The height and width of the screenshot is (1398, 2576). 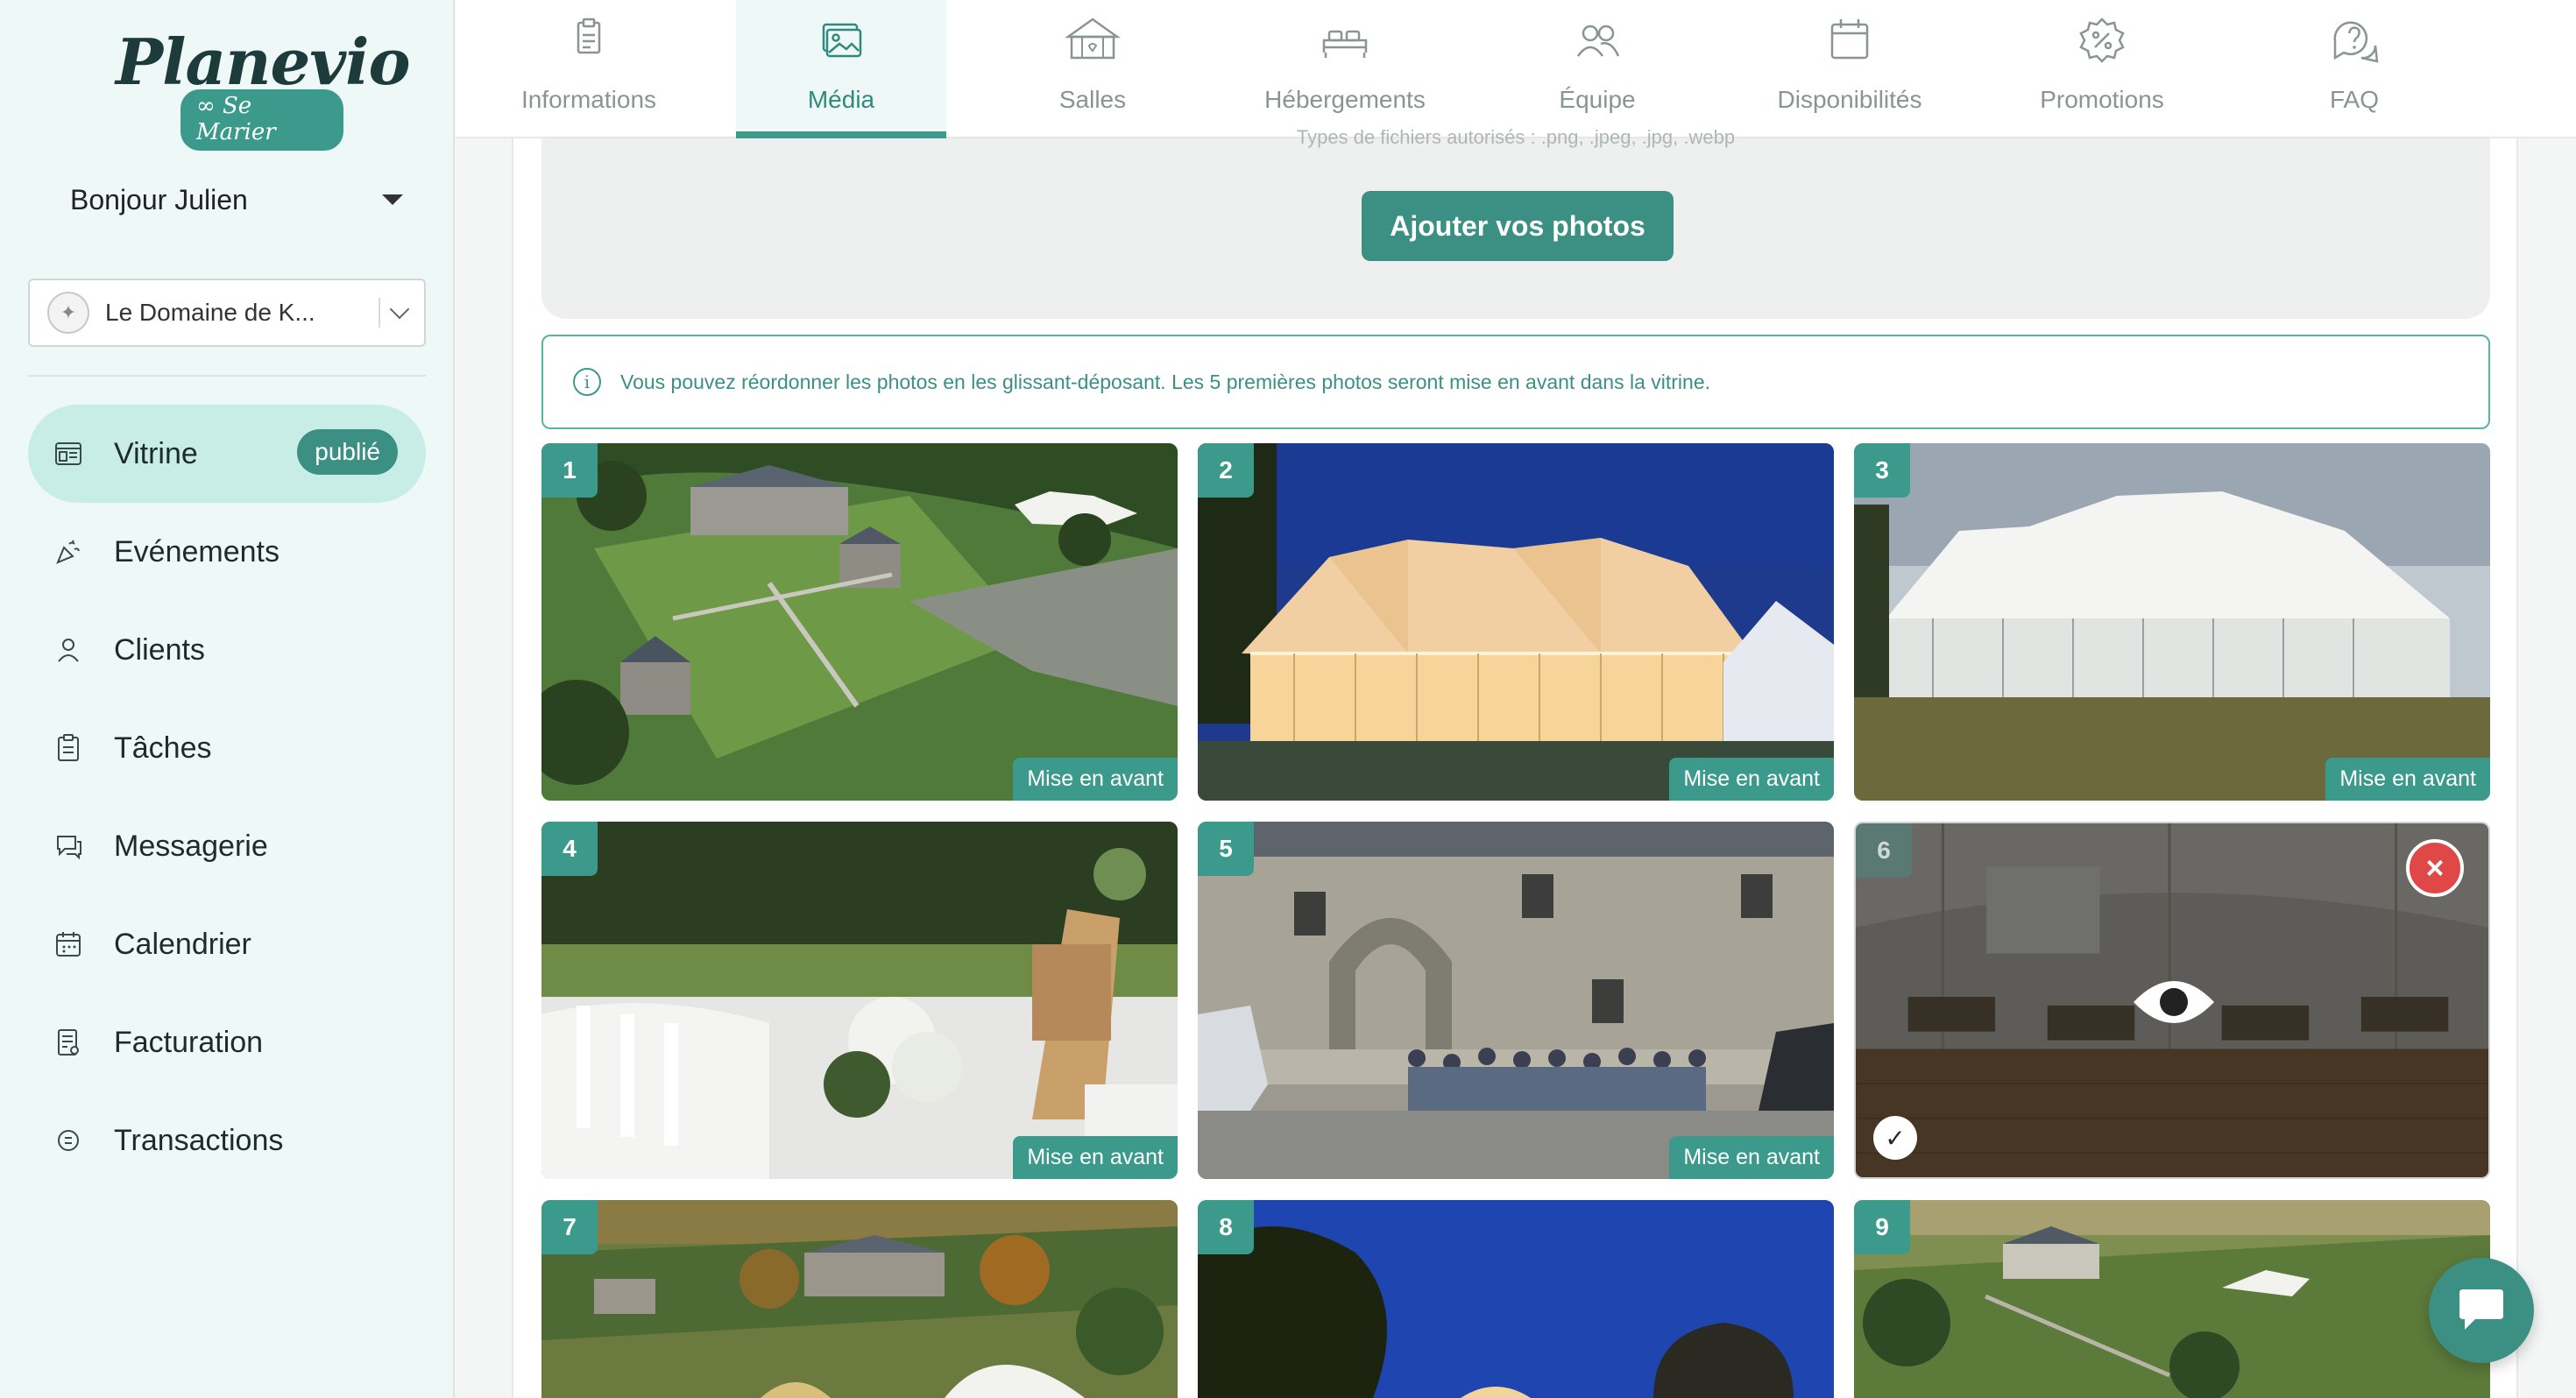 I want to click on tab-label: Disponibilités, so click(x=1849, y=99).